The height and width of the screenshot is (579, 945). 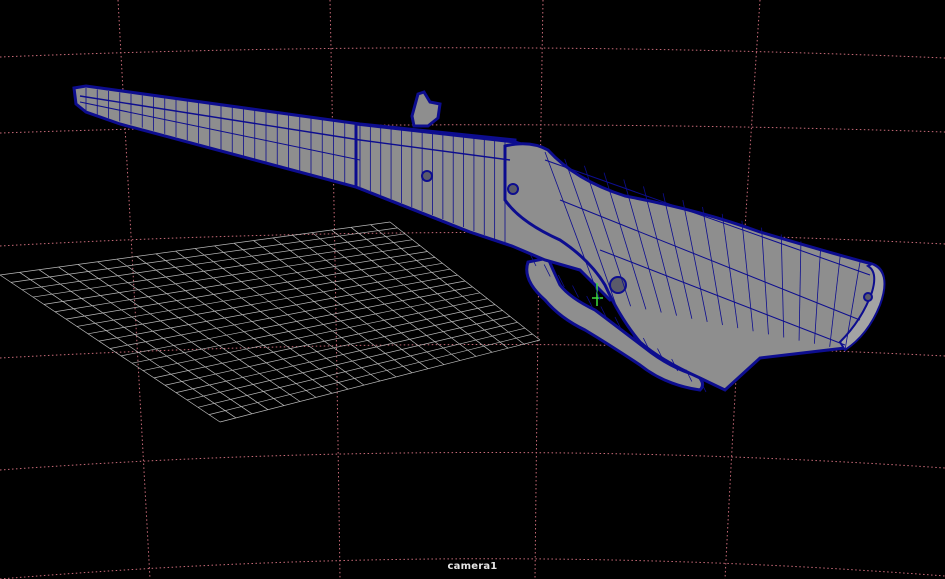 What do you see at coordinates (426, 109) in the screenshot?
I see `hammer` at bounding box center [426, 109].